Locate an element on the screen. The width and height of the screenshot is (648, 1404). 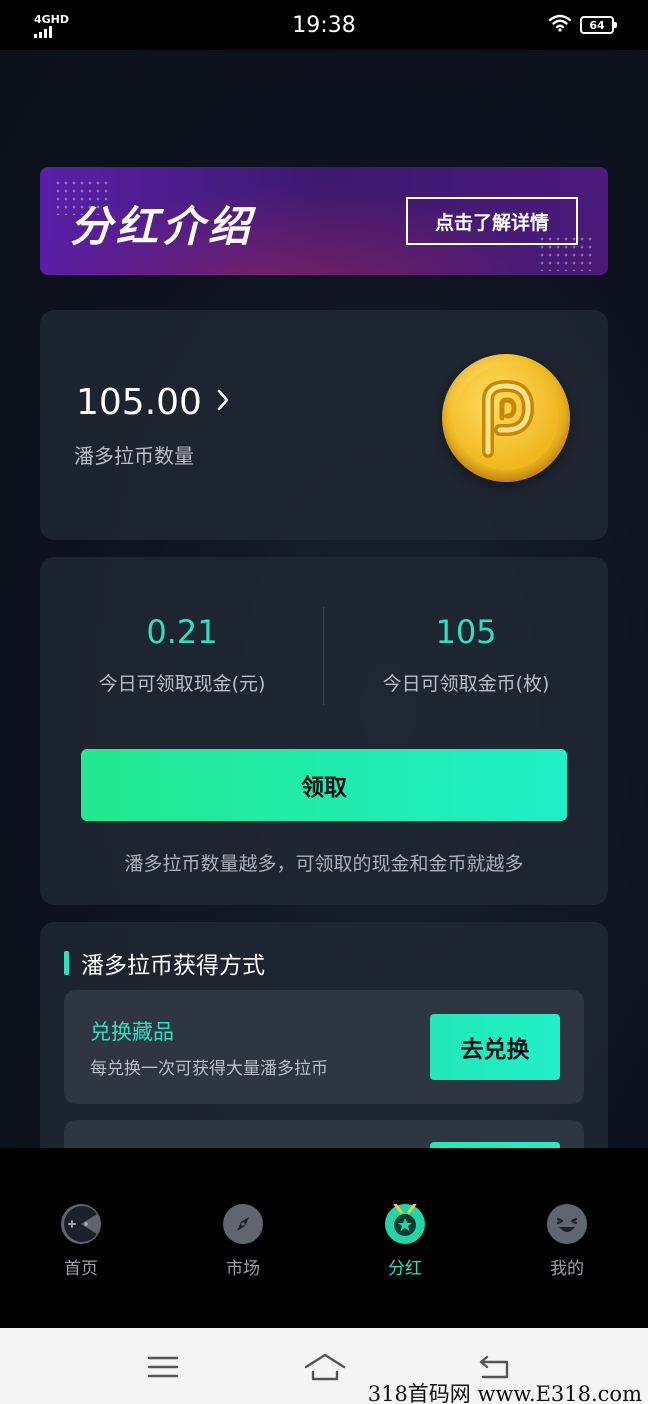
gamepad-icon is located at coordinates (81, 1224).